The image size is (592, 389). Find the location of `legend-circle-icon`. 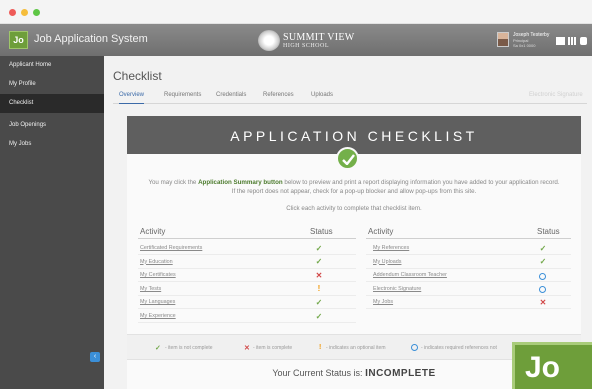

legend-circle-icon is located at coordinates (414, 347).